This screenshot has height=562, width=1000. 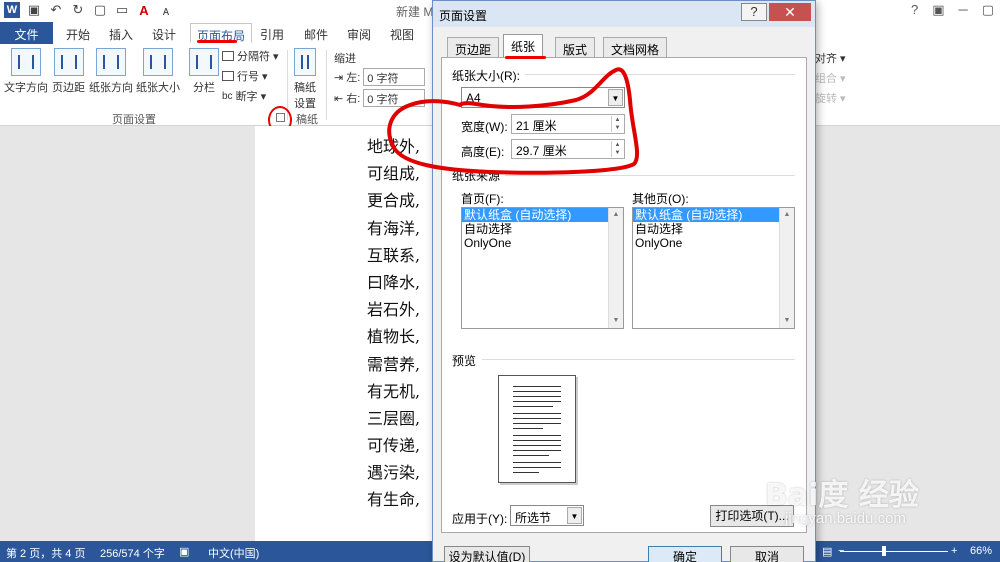 What do you see at coordinates (830, 98) in the screenshot?
I see `rotate-button: 旋转 ▾` at bounding box center [830, 98].